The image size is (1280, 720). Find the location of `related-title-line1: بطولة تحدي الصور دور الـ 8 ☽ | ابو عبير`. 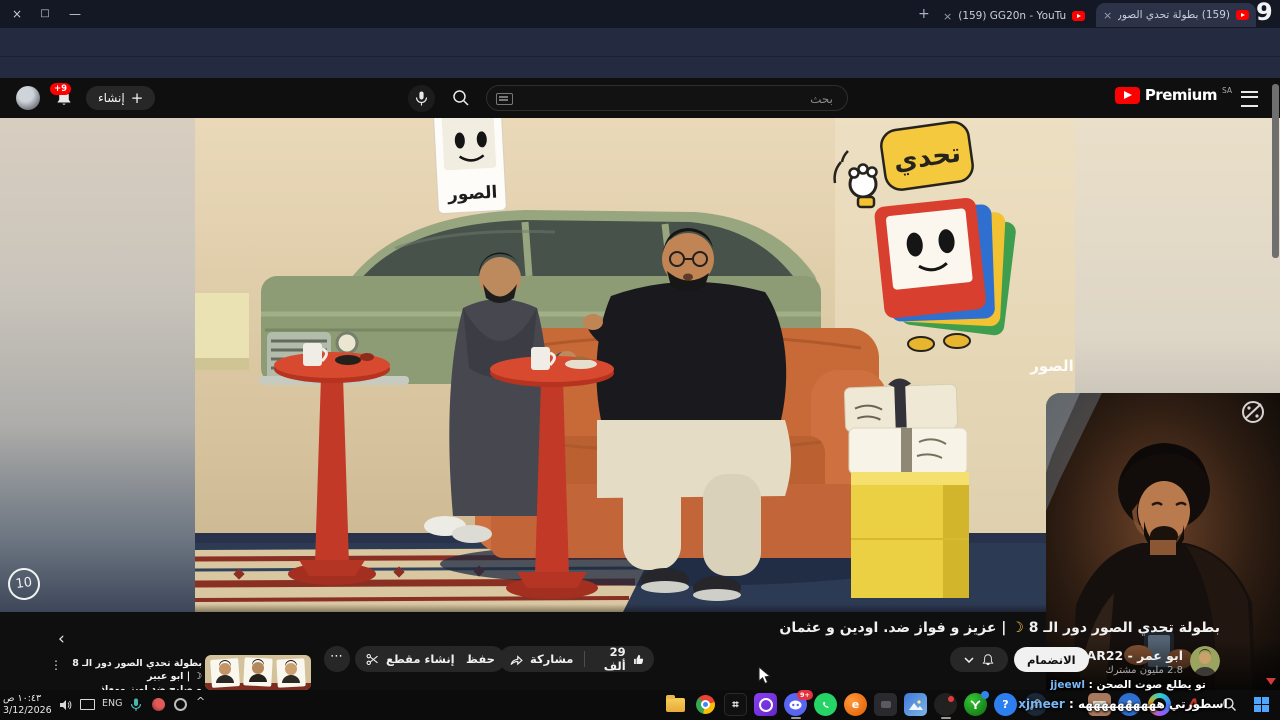

related-title-line1: بطولة تحدي الصور دور الـ 8 ☽ | ابو عبير is located at coordinates (137, 670).